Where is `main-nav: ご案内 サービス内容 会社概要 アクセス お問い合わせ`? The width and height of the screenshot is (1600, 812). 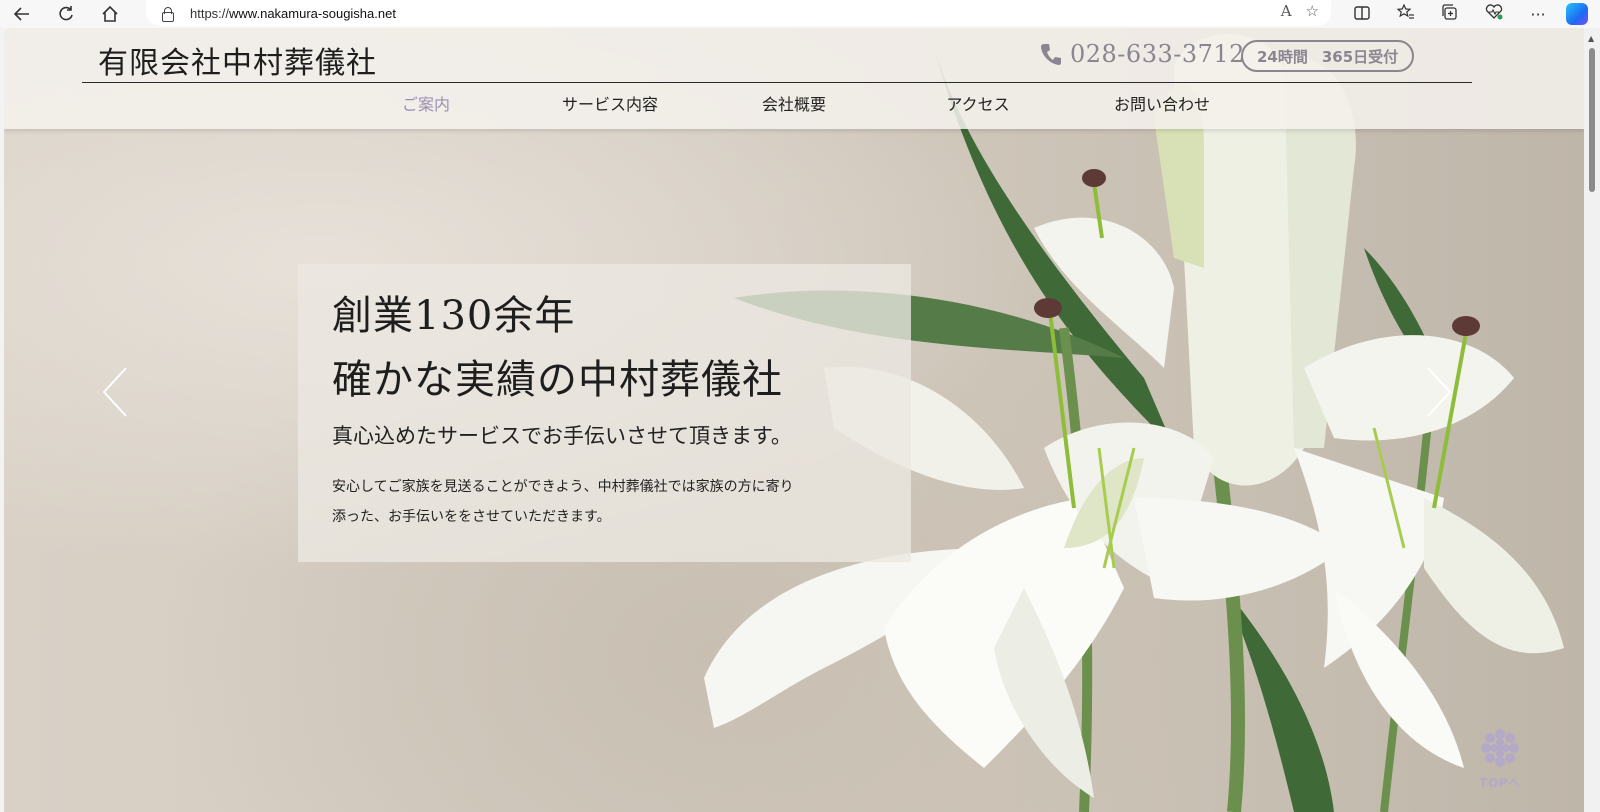 main-nav: ご案内 サービス内容 会社概要 アクセス お問い合わせ is located at coordinates (794, 105).